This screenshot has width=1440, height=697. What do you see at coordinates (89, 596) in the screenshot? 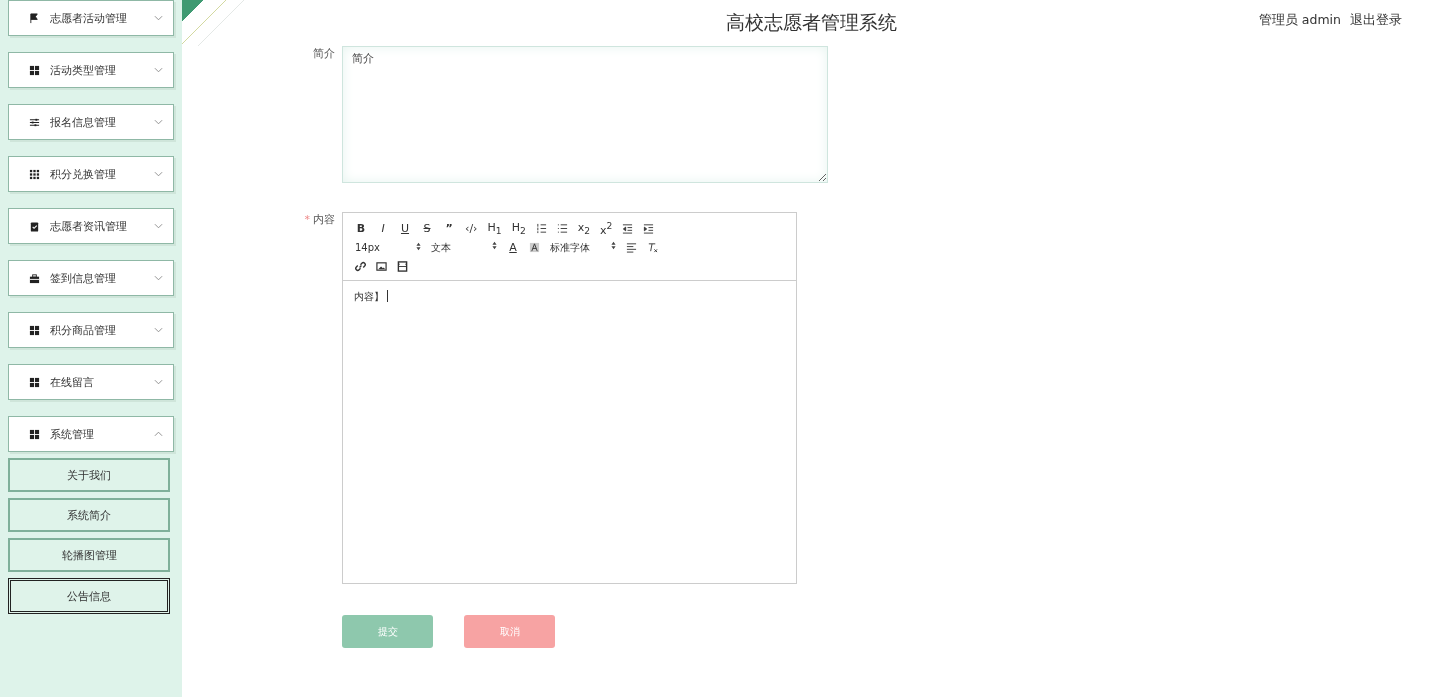
I see `submenu-item: 公告信息` at bounding box center [89, 596].